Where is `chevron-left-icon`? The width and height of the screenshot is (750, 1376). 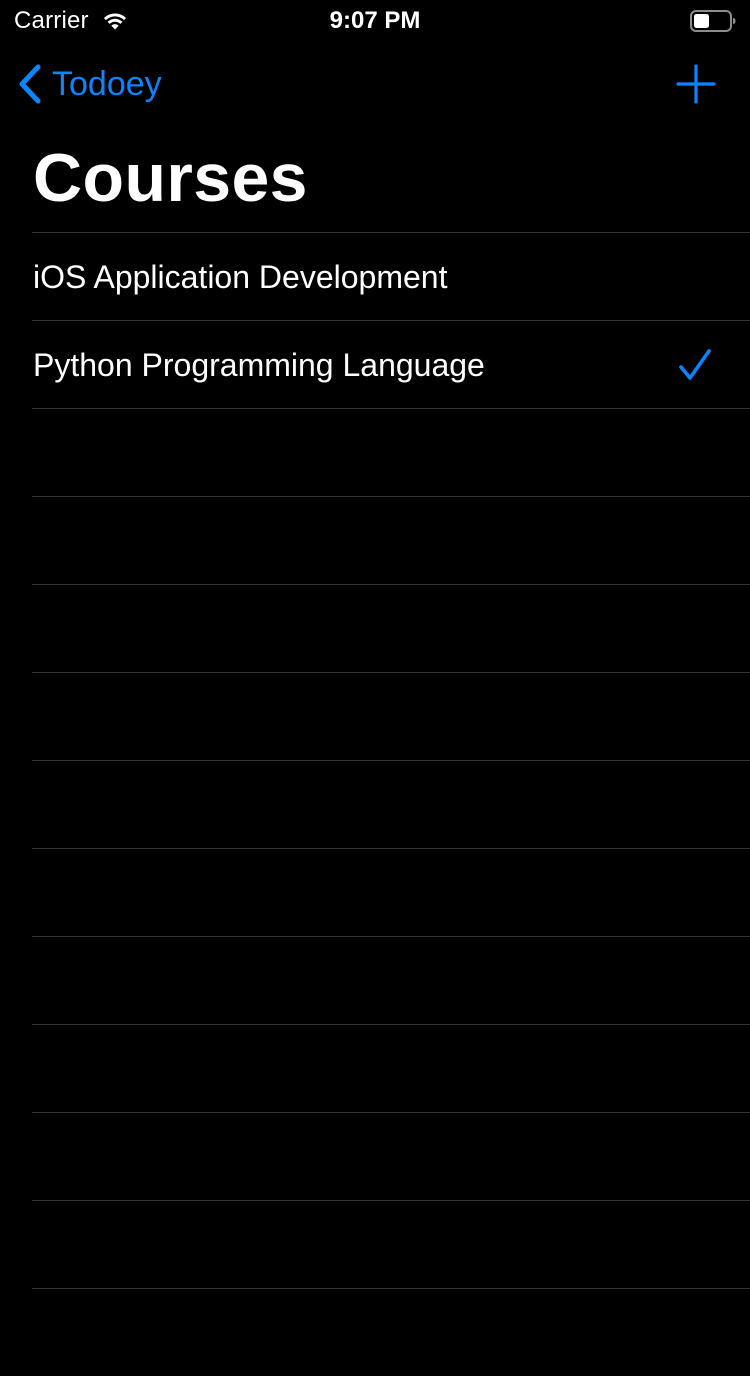
chevron-left-icon is located at coordinates (30, 84).